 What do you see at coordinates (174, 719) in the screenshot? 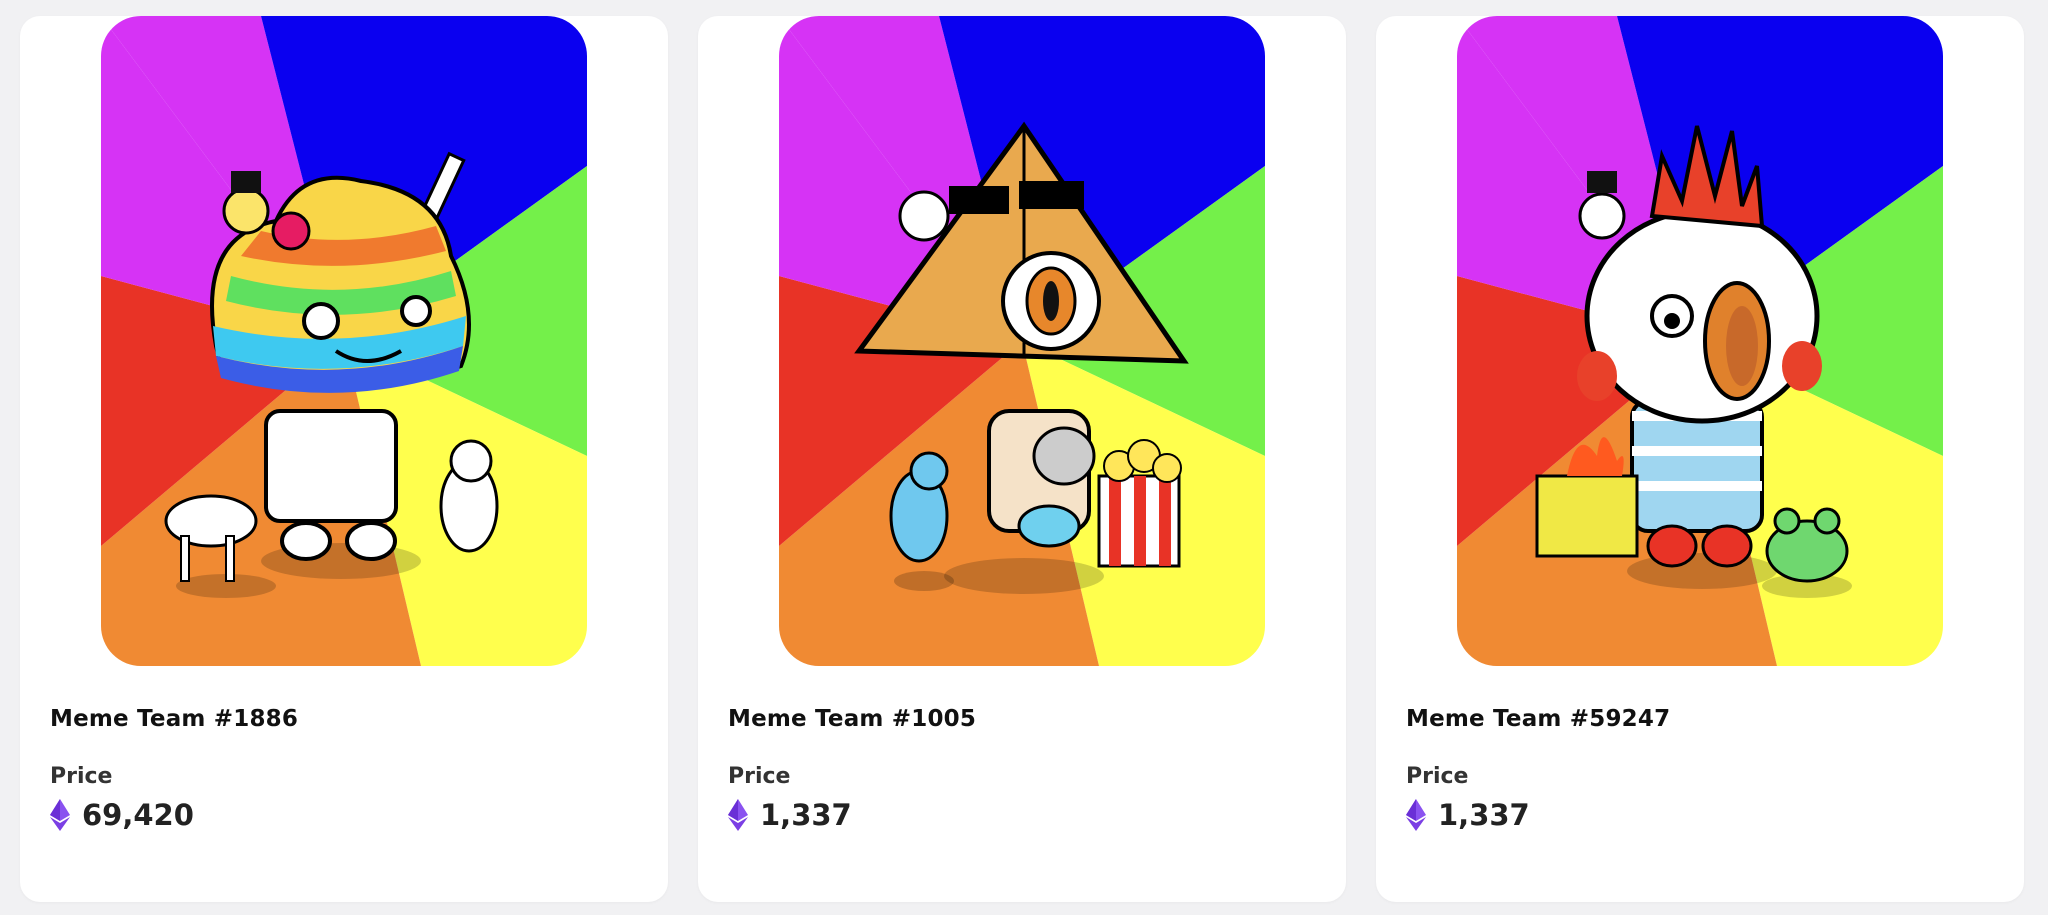
I see `nft-title: Meme Team #1886` at bounding box center [174, 719].